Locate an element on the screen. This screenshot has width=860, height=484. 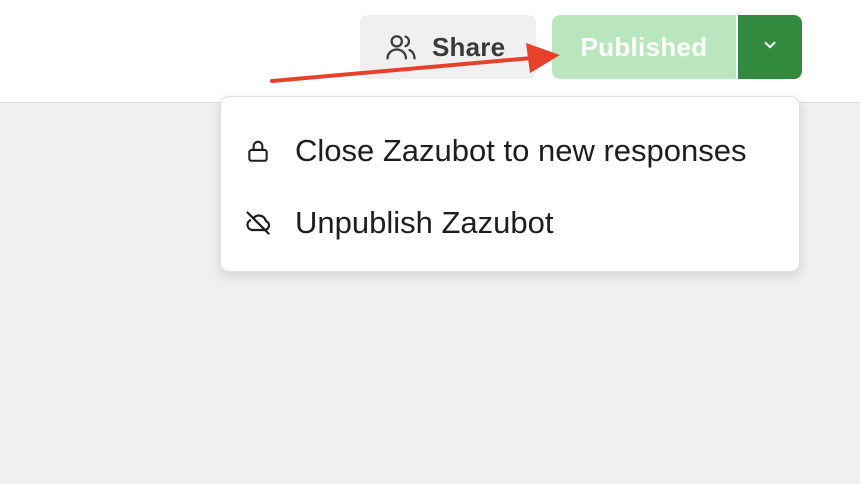
menu-item-unpublish: Unpublish Zazubot is located at coordinates (510, 223).